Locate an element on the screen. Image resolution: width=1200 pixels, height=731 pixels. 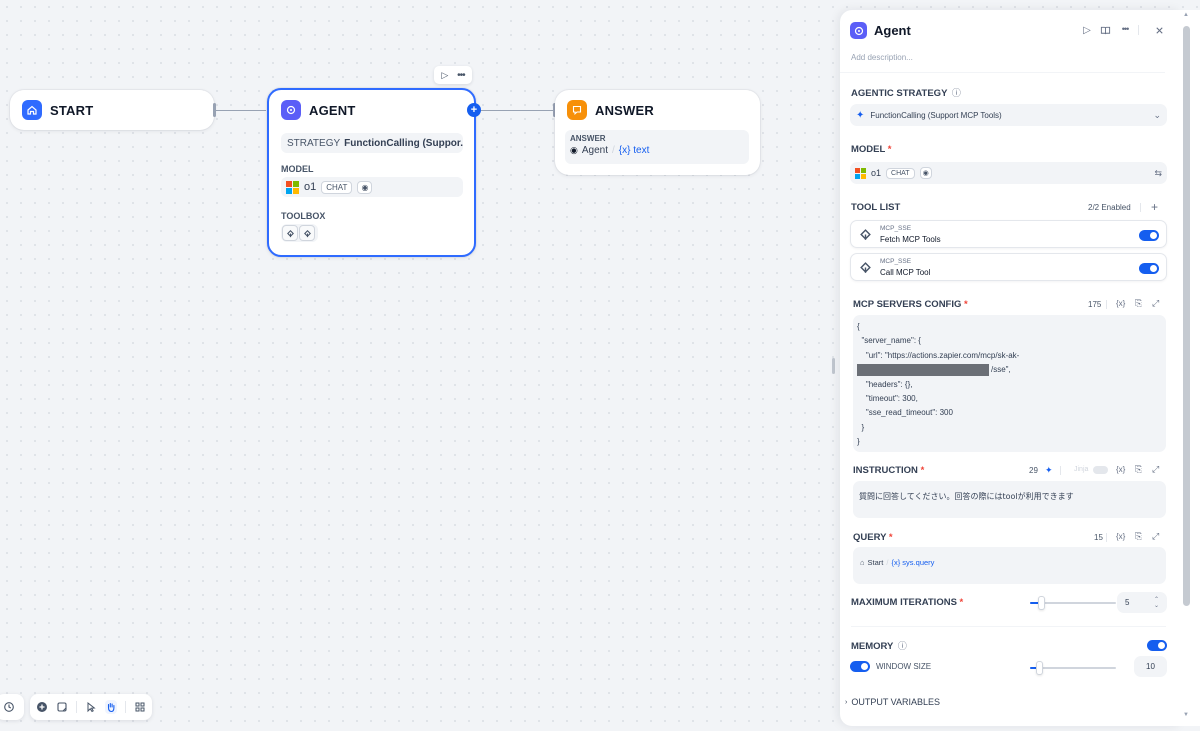
node-mini-toolbar: ▷ ••• is located at coordinates (453, 75).